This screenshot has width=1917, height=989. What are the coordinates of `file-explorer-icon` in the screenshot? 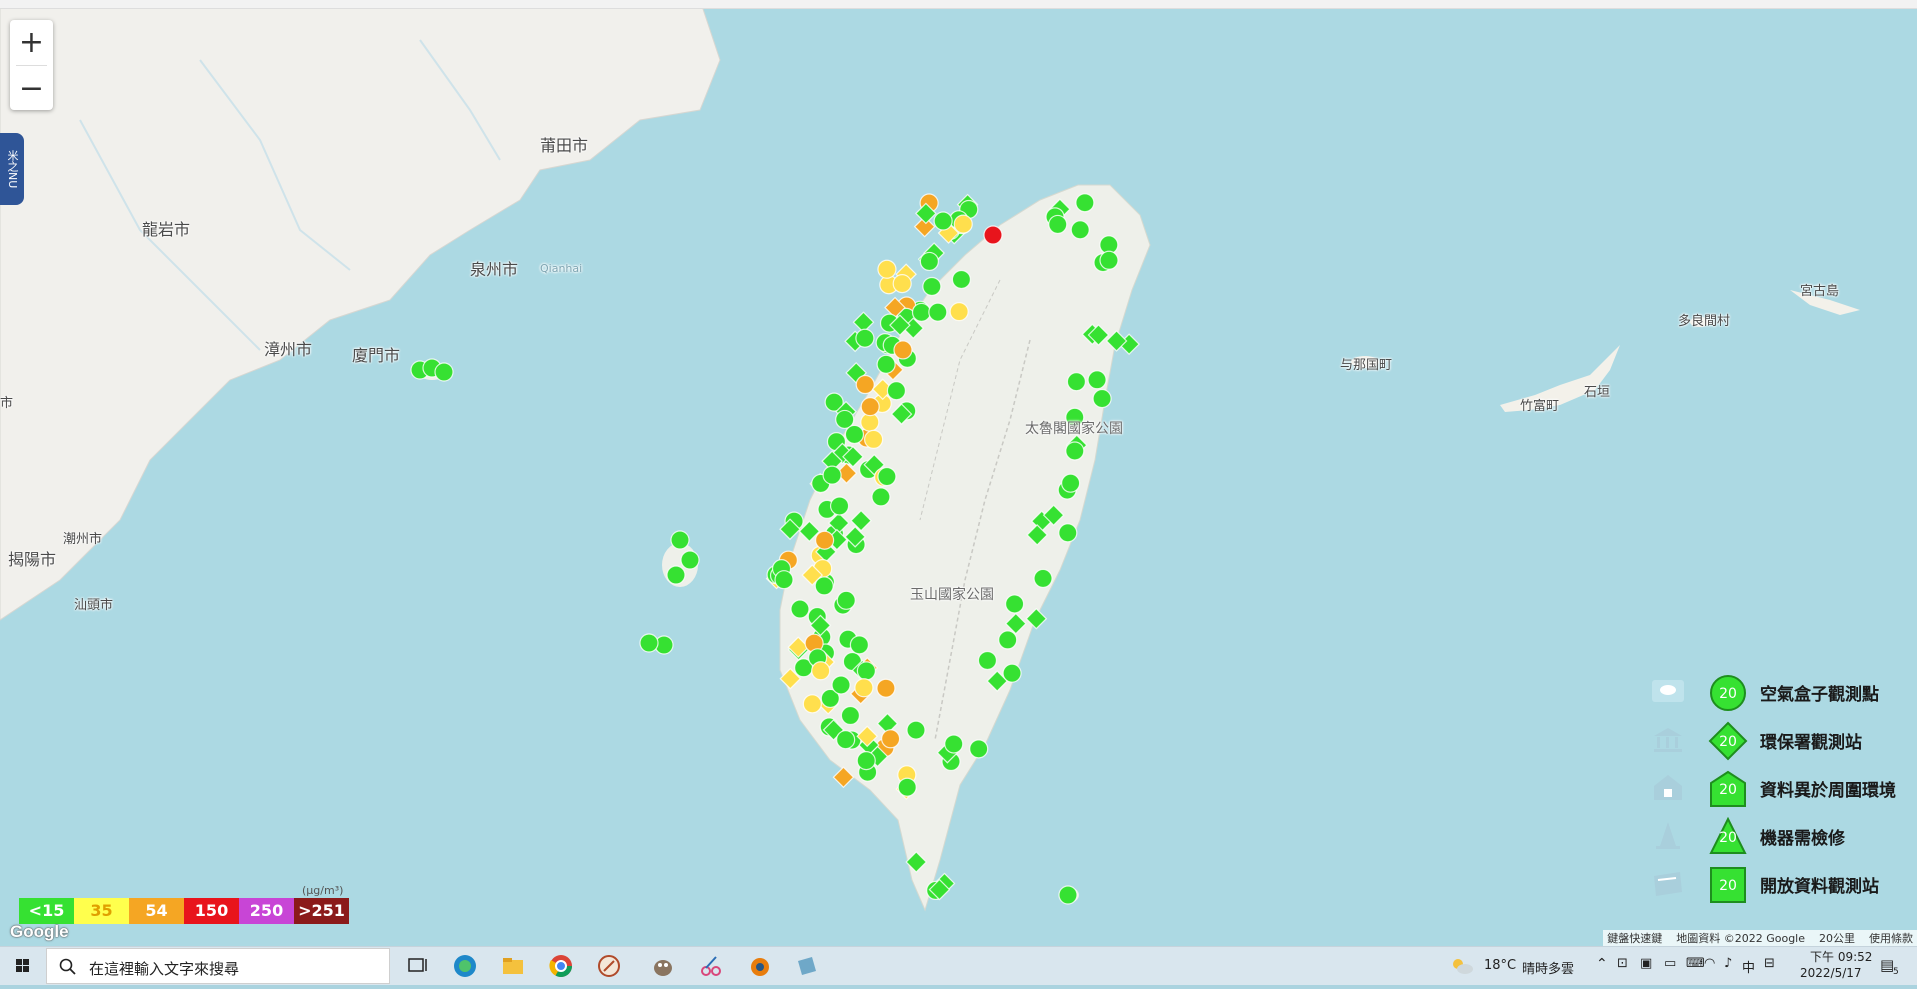 It's located at (513, 966).